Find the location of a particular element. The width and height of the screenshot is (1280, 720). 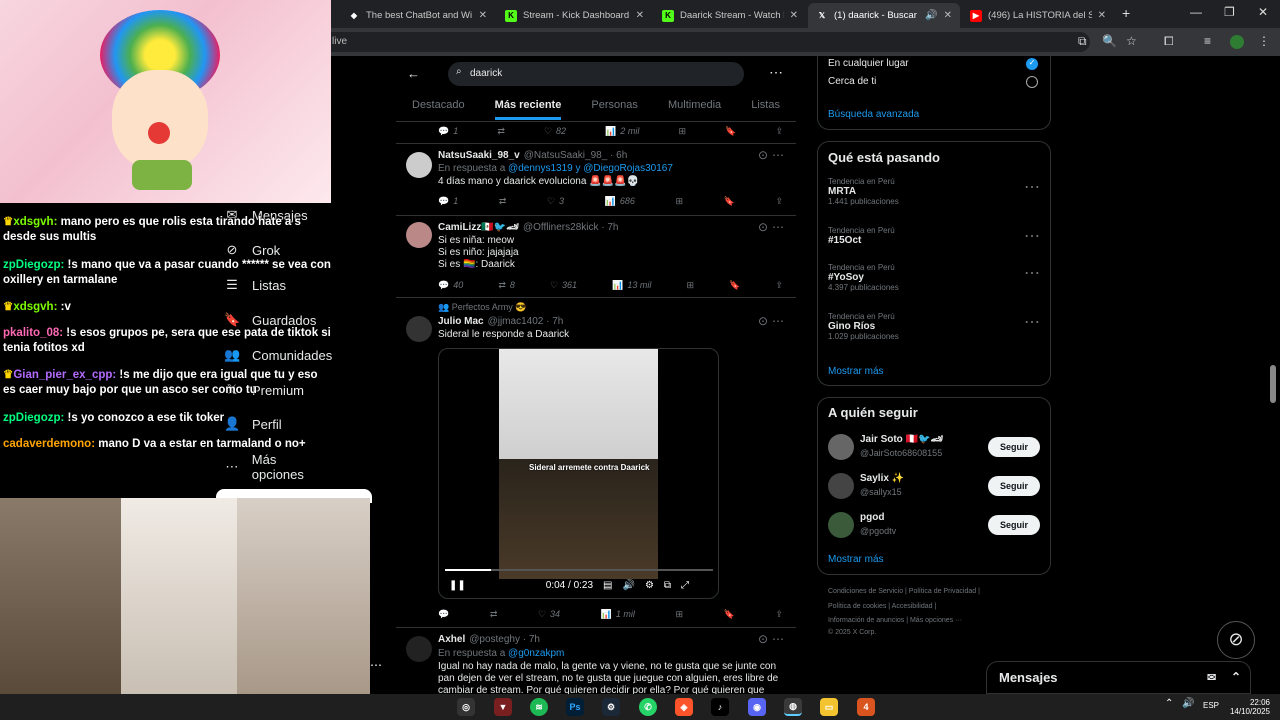

trend-item: Tendencia en Perú #15Oct ⋯ is located at coordinates (934, 236).